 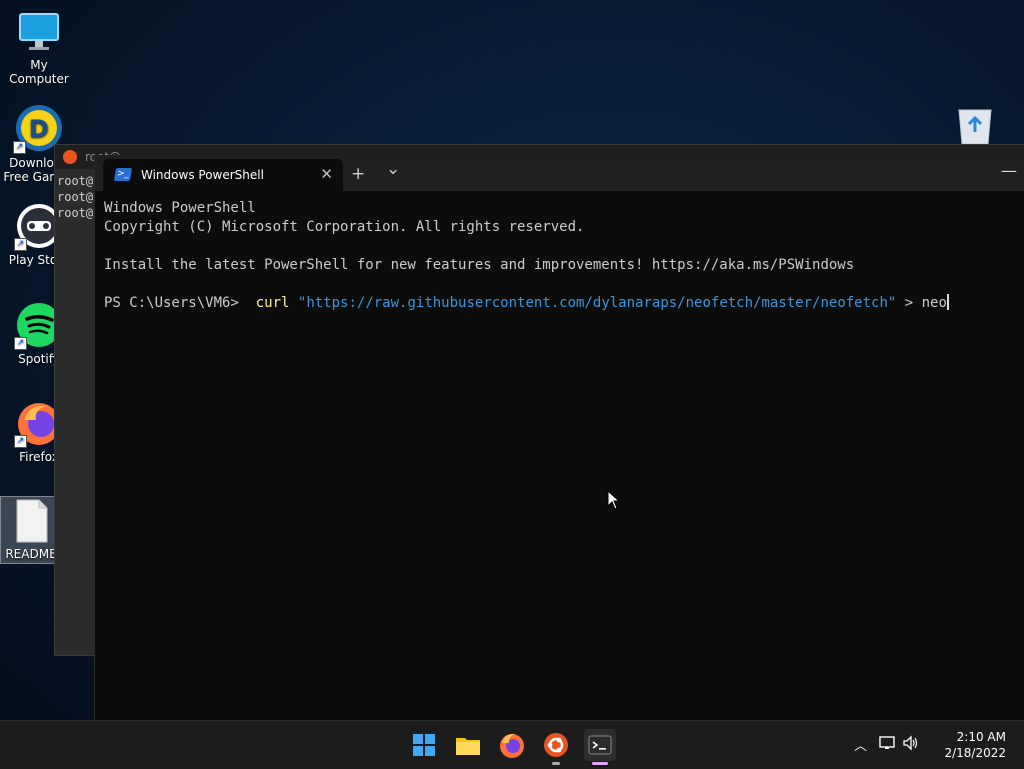 I want to click on tab-title: Windows PowerShell, so click(x=202, y=175).